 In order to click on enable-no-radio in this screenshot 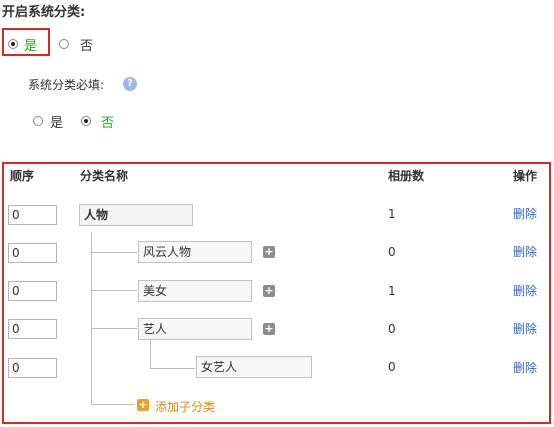, I will do `click(64, 44)`.